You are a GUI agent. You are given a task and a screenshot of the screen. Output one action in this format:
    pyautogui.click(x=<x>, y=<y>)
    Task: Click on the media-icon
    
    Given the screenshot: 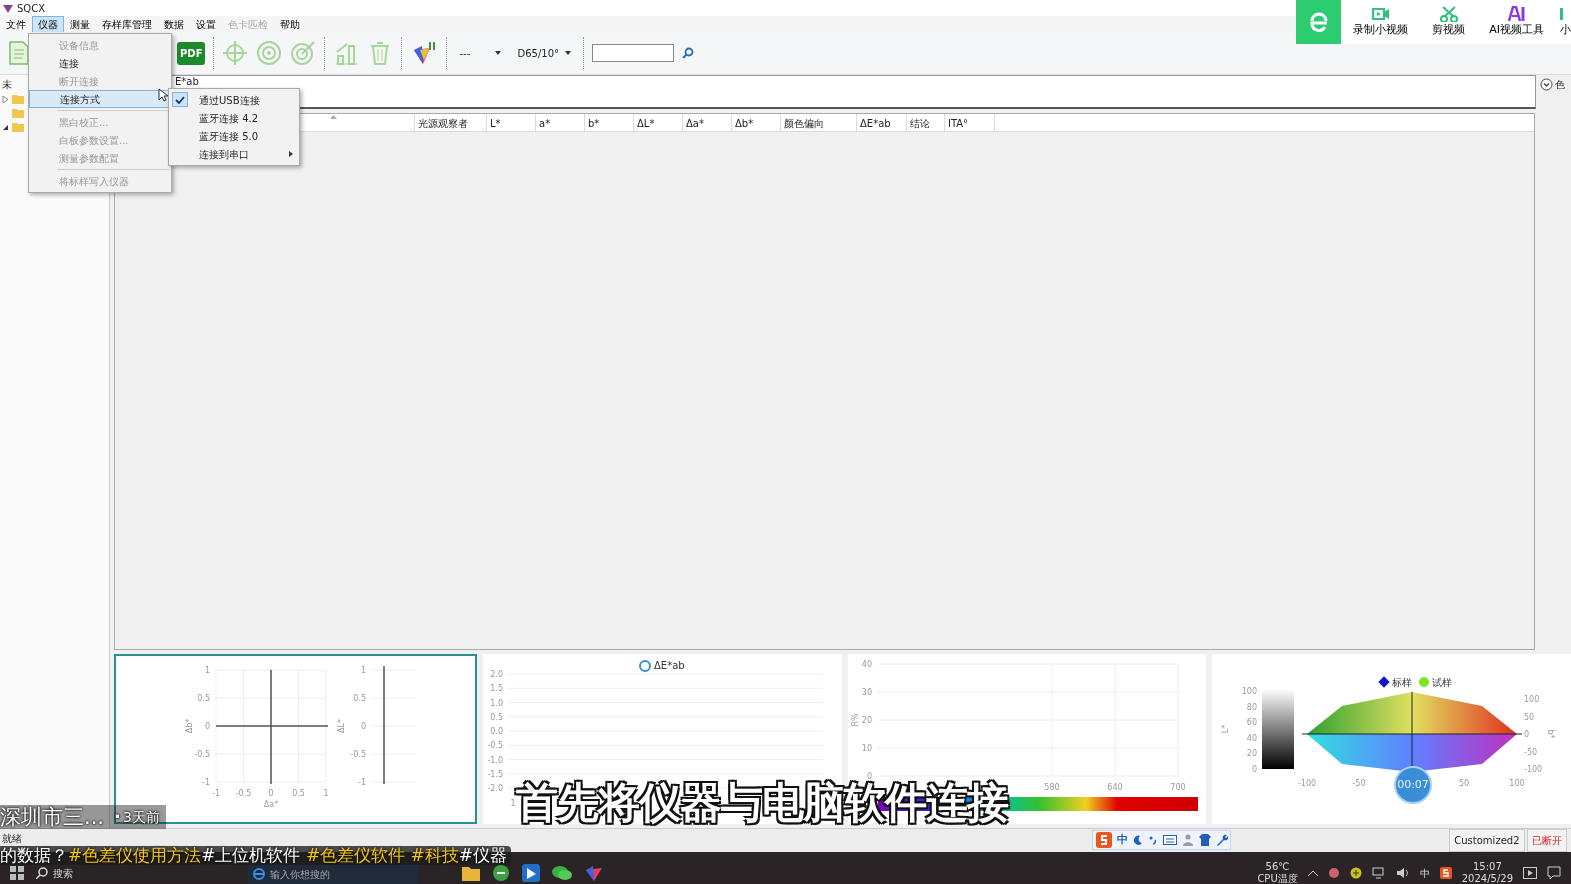 What is the action you would take?
    pyautogui.click(x=1530, y=873)
    